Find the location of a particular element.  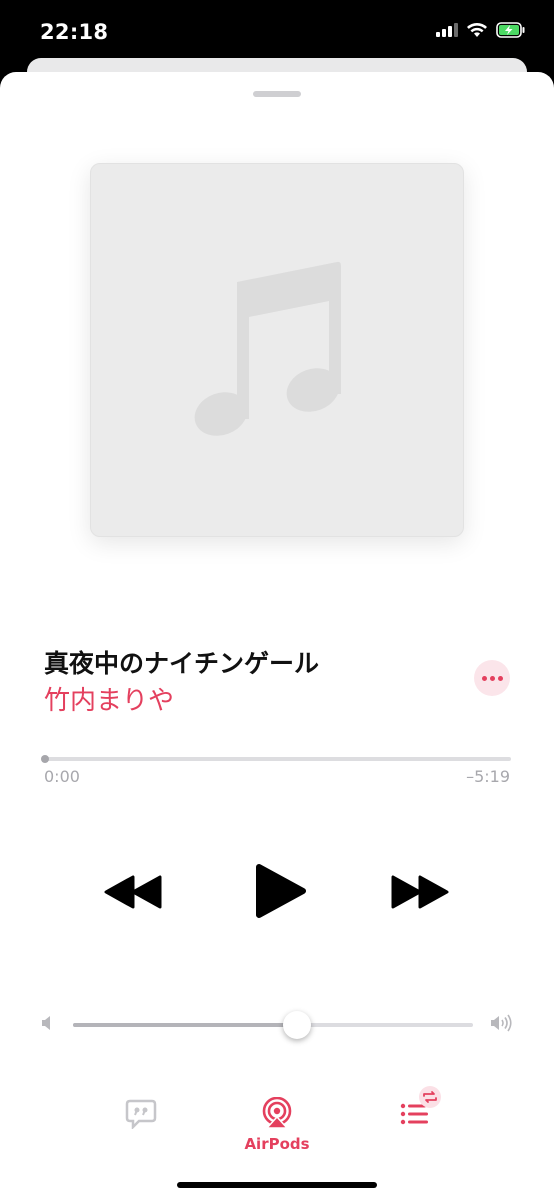

repeat-icon is located at coordinates (430, 1097).